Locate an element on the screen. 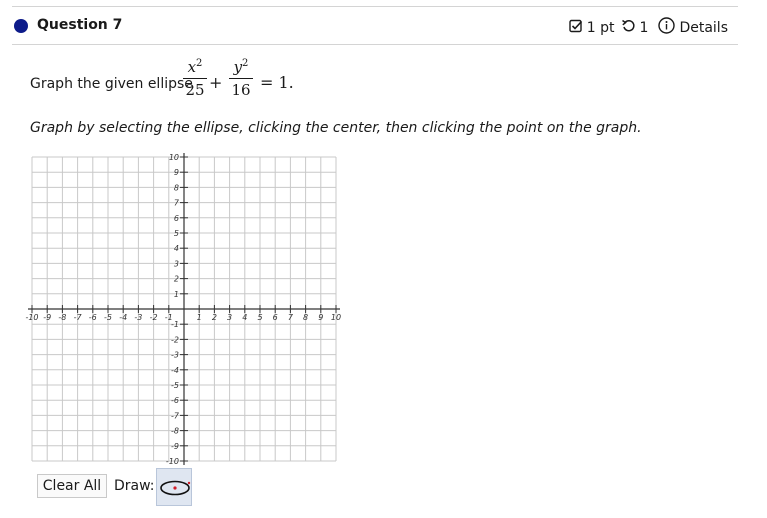  y-tick-label: -2 is located at coordinates (175, 339).